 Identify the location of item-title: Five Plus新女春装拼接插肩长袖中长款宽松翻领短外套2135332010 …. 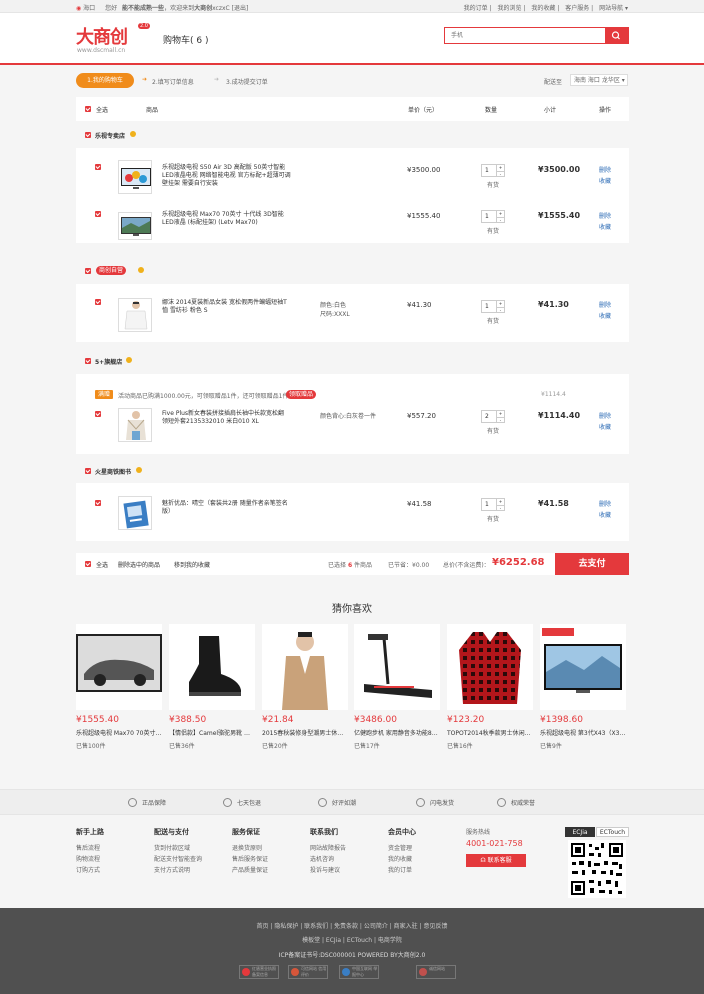
(226, 418).